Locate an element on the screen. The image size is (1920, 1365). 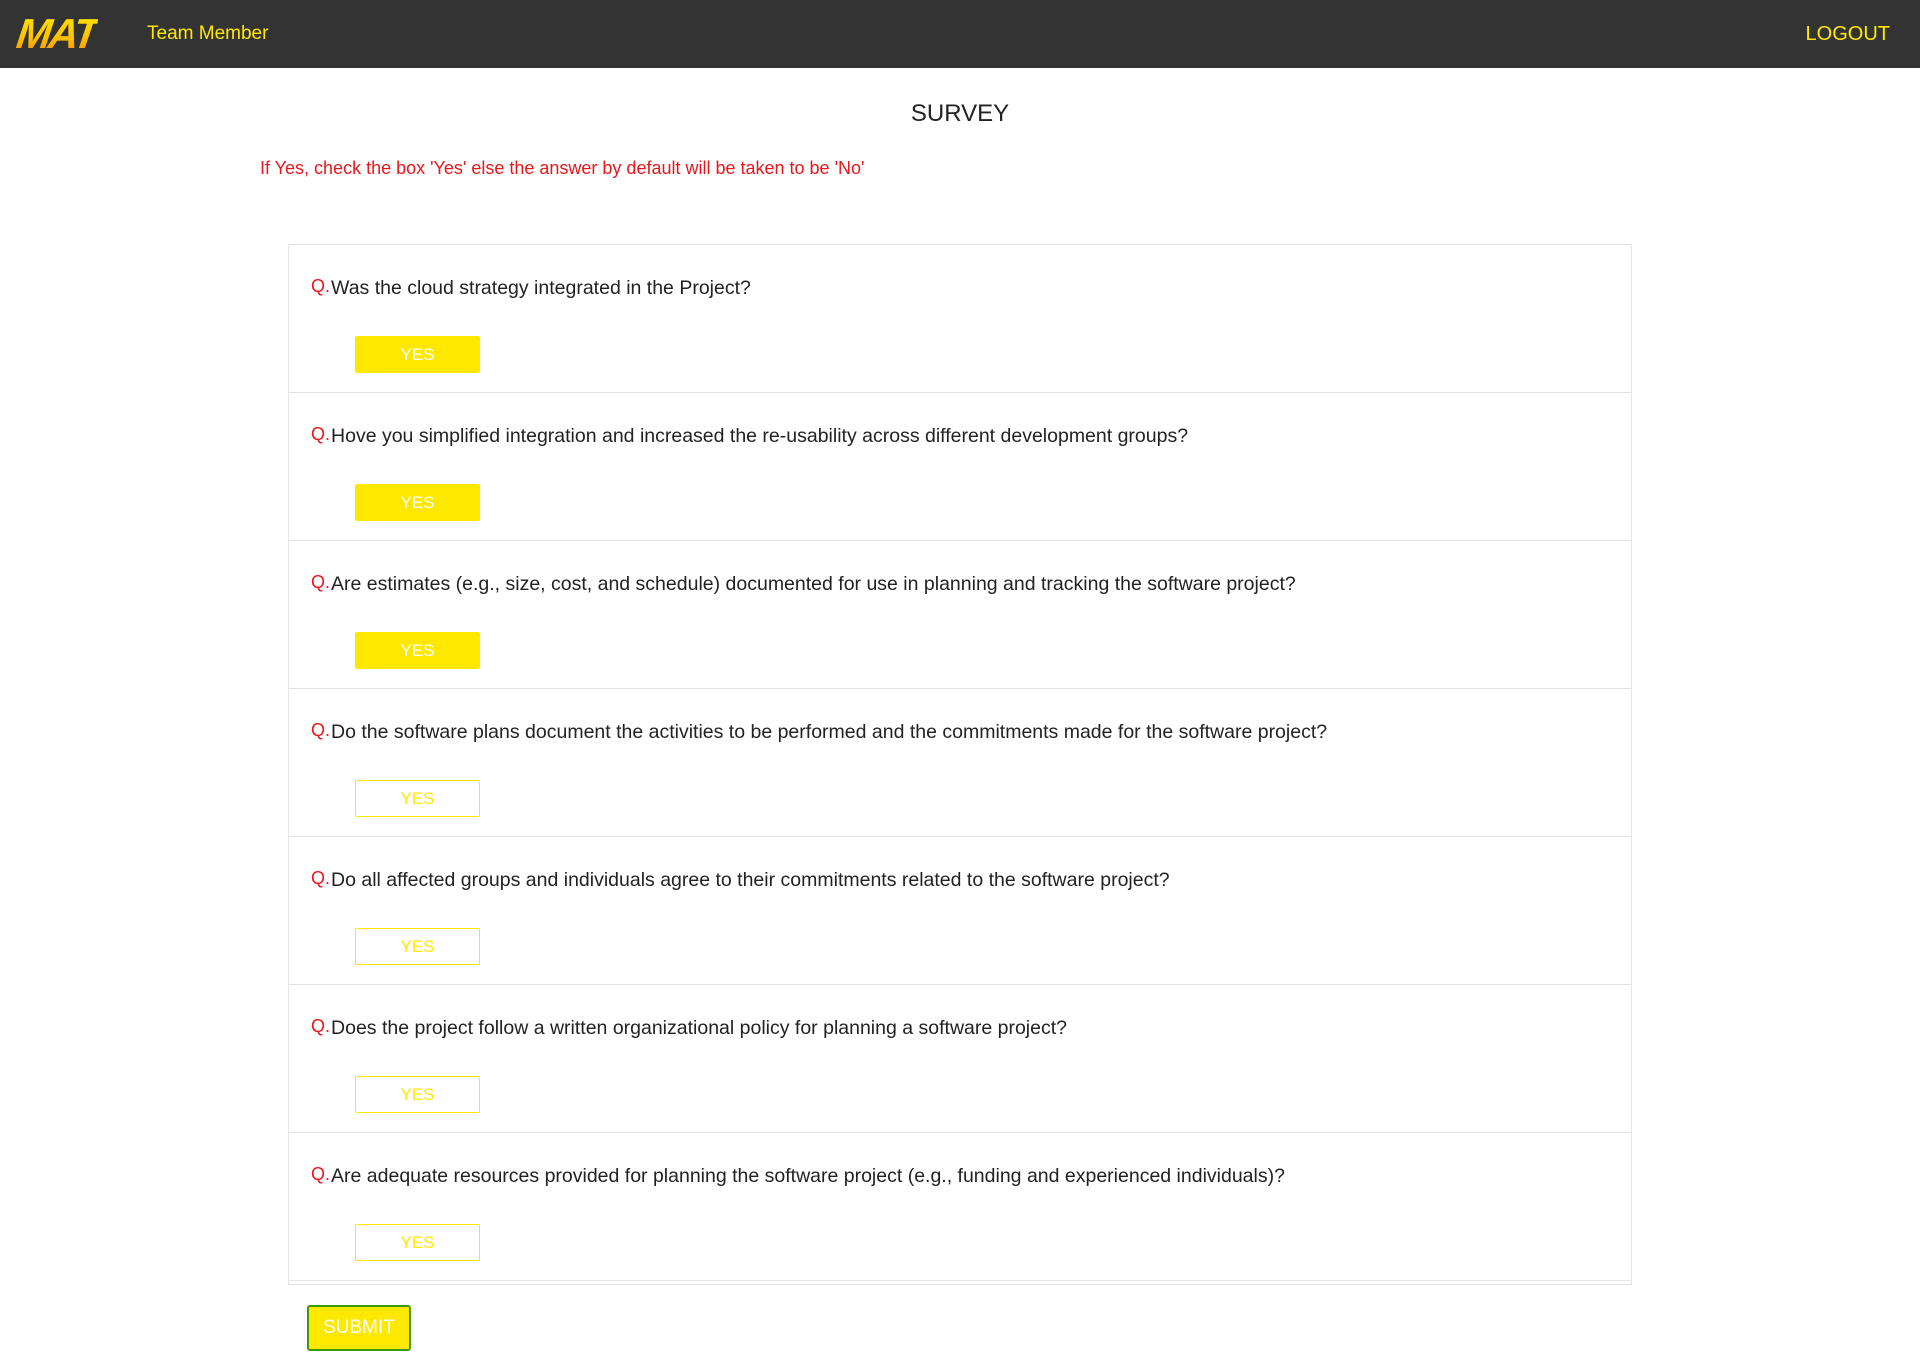
page-title: SURVEY is located at coordinates (960, 113).